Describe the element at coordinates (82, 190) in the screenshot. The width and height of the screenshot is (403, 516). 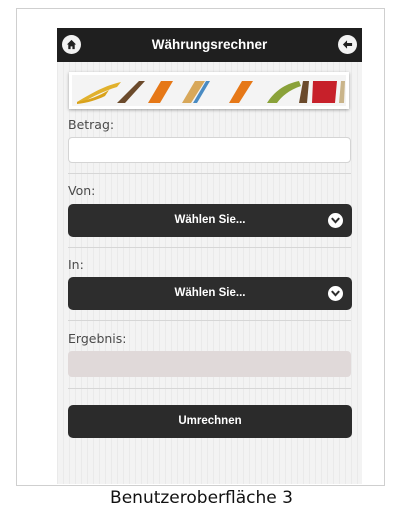
I see `from-label: Von:` at that location.